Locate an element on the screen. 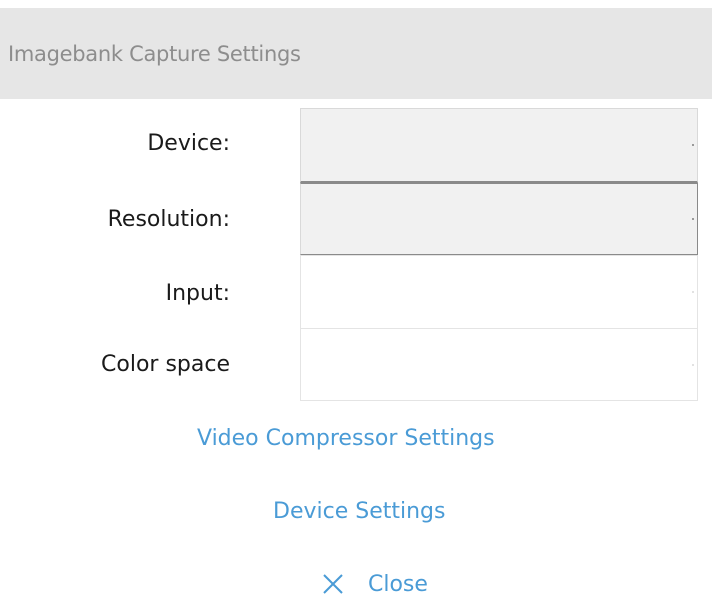  close-button: Close is located at coordinates (375, 584).